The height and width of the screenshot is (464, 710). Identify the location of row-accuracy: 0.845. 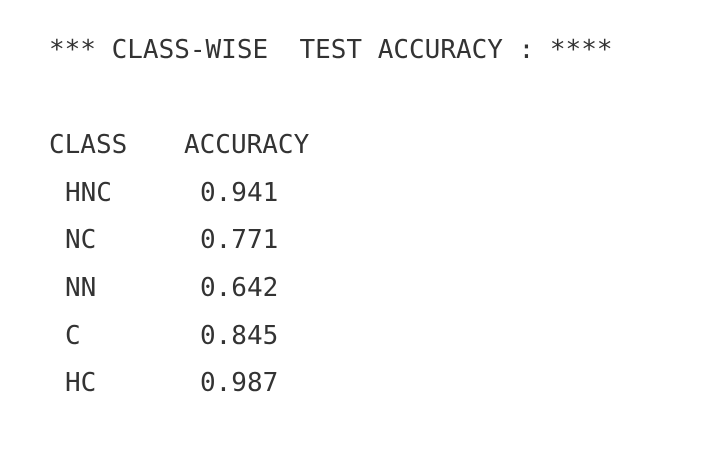
(239, 336).